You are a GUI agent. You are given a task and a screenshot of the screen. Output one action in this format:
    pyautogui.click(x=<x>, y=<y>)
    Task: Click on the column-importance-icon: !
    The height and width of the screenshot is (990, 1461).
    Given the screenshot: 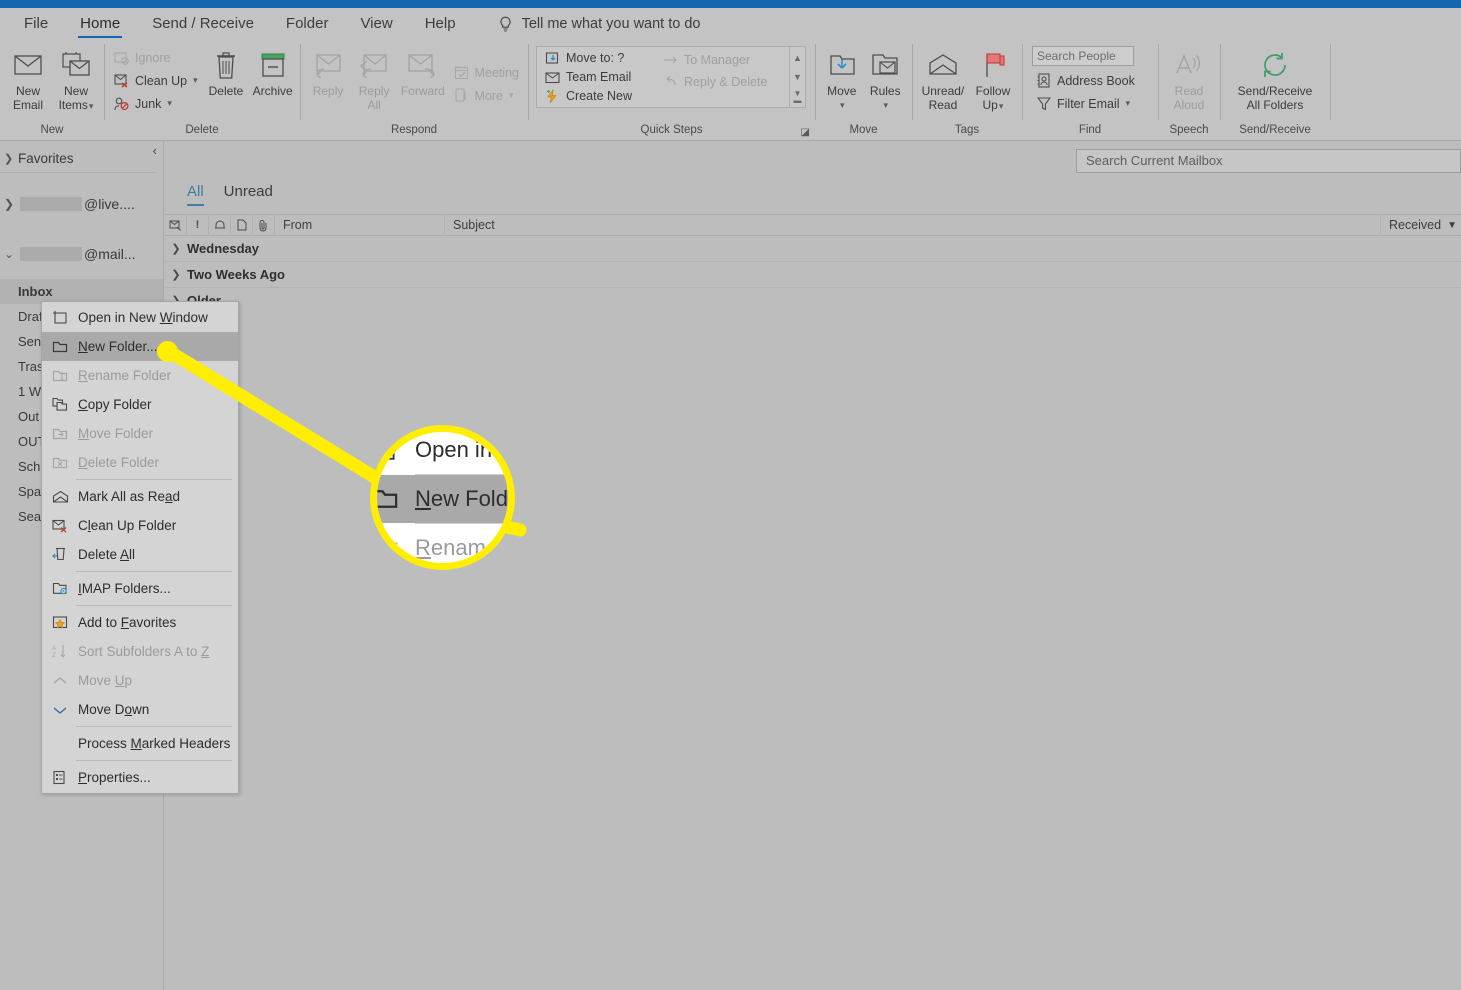 What is the action you would take?
    pyautogui.click(x=198, y=225)
    